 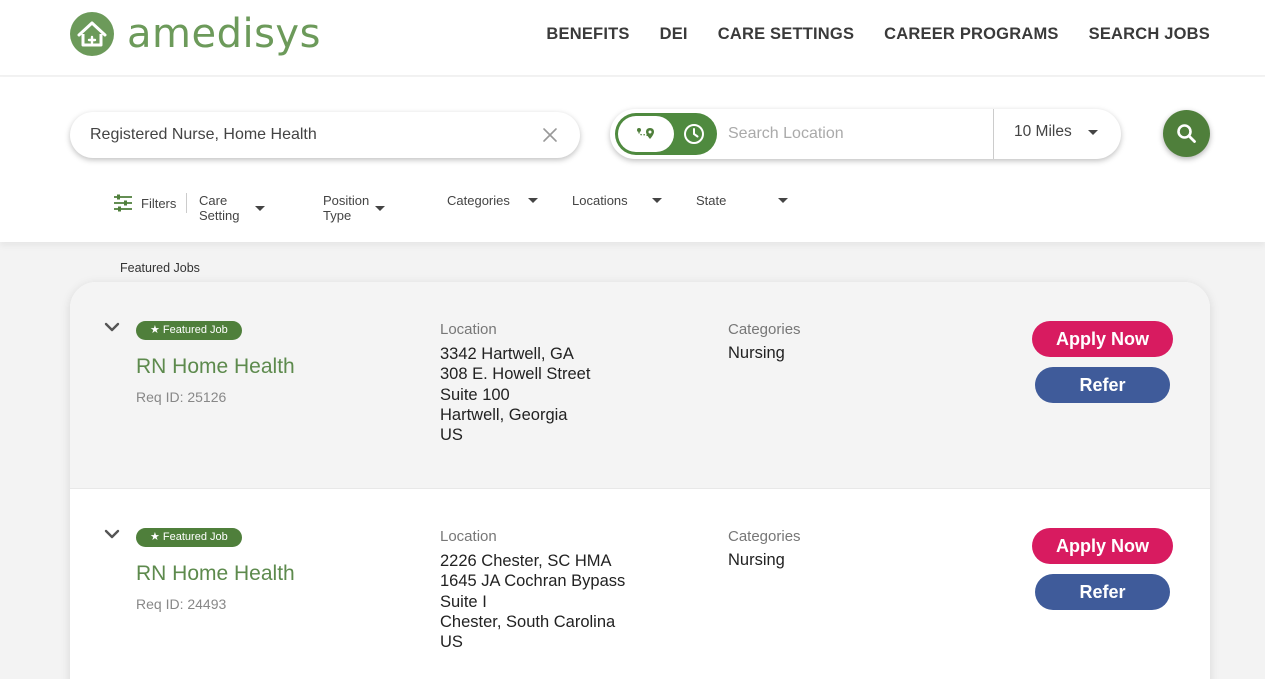 What do you see at coordinates (528, 621) in the screenshot?
I see `address-line: Chester, South Carolina` at bounding box center [528, 621].